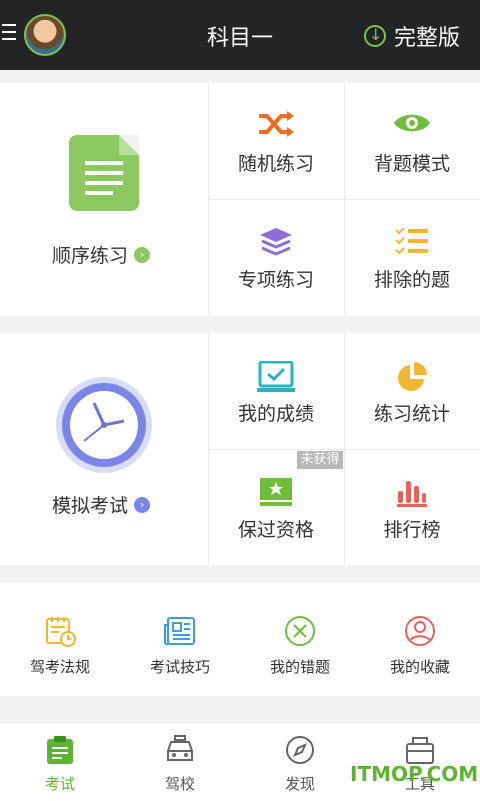  I want to click on excluded-questions-label: 排除的题, so click(411, 280).